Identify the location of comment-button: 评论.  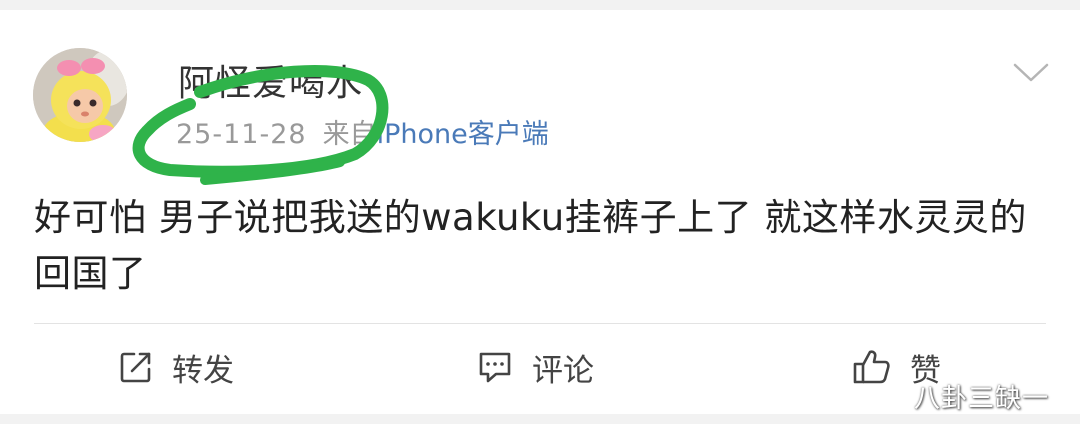
(535, 368).